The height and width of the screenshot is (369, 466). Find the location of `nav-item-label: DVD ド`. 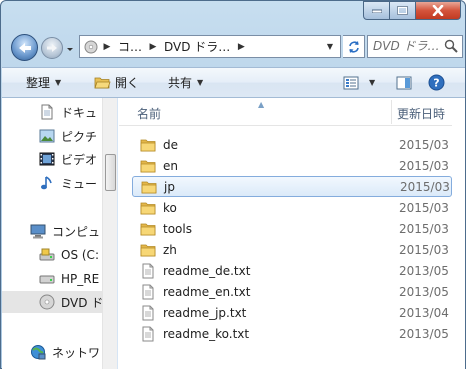

nav-item-label: DVD ド is located at coordinates (82, 302).